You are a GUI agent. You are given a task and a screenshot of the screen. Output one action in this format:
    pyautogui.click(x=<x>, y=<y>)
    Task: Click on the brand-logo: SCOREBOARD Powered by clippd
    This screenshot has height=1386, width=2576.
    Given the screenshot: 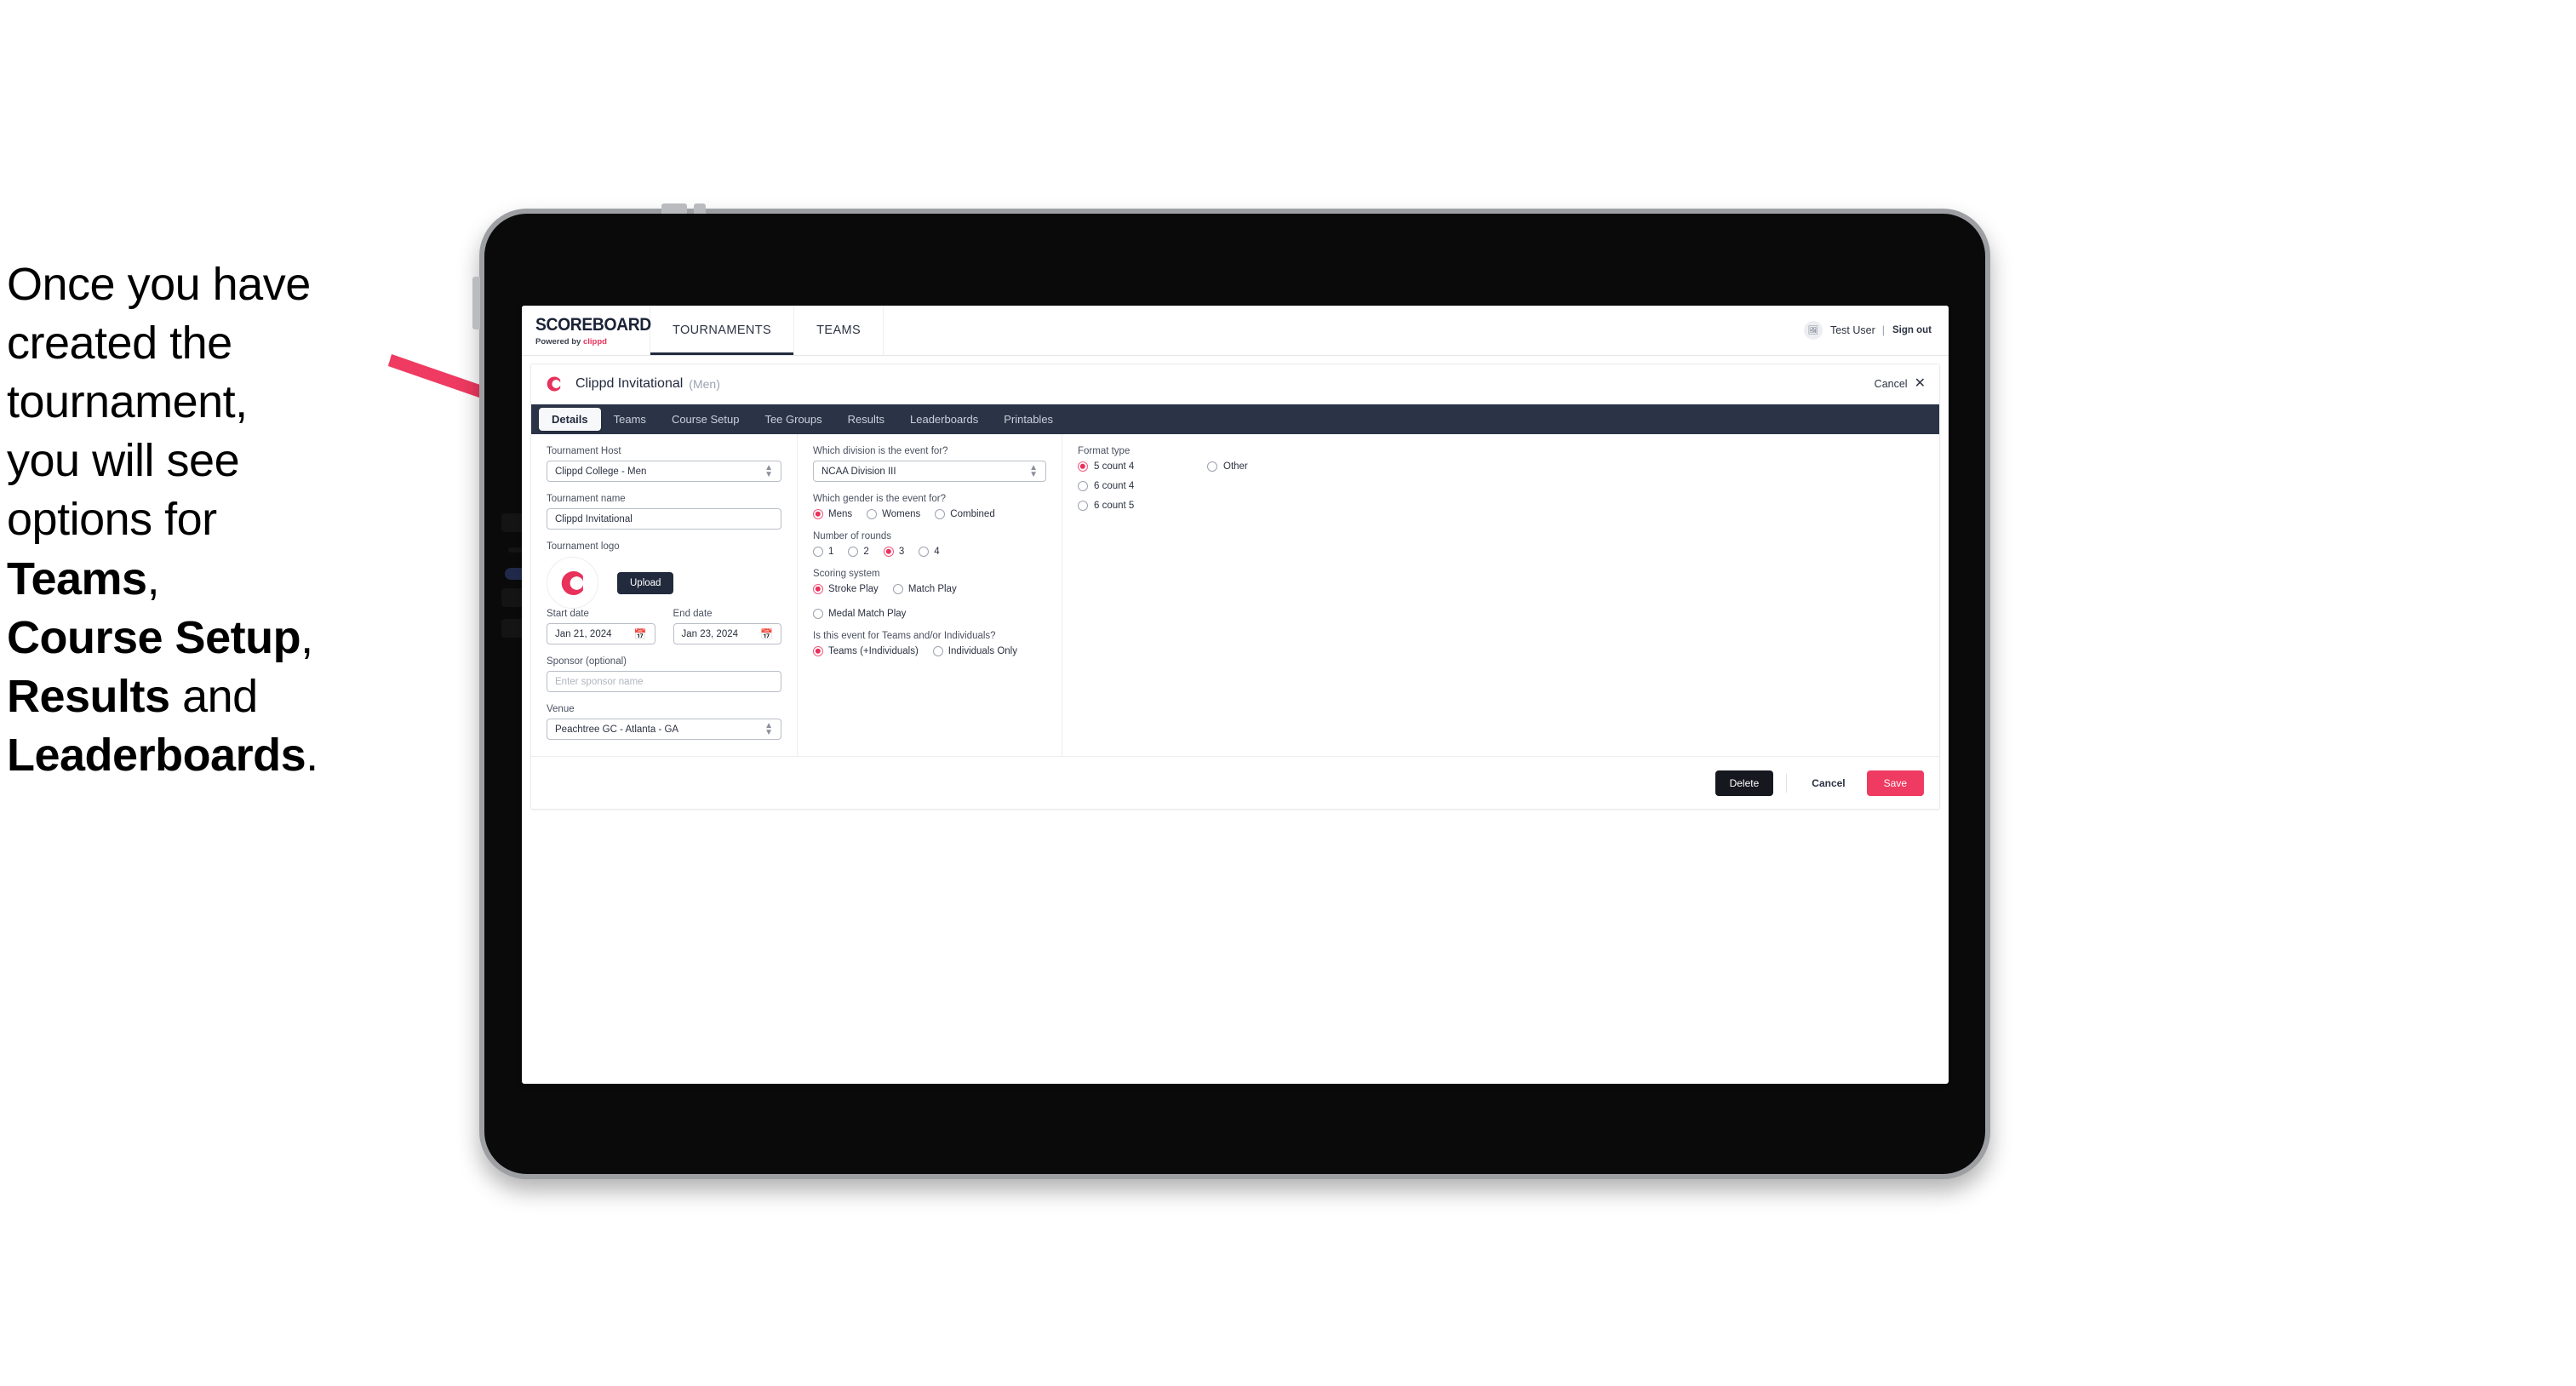 What is the action you would take?
    pyautogui.click(x=587, y=330)
    